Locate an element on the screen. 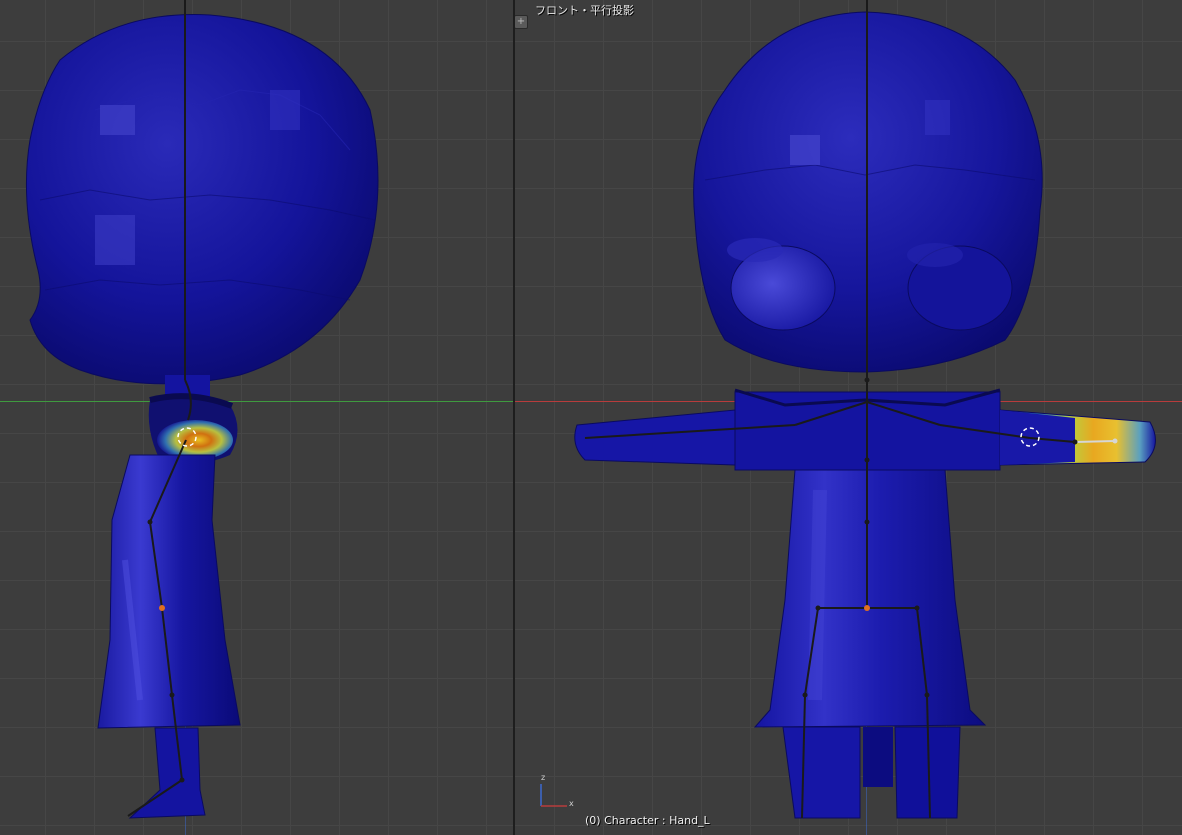 The height and width of the screenshot is (835, 1182). selected-joint-front is located at coordinates (867, 608).